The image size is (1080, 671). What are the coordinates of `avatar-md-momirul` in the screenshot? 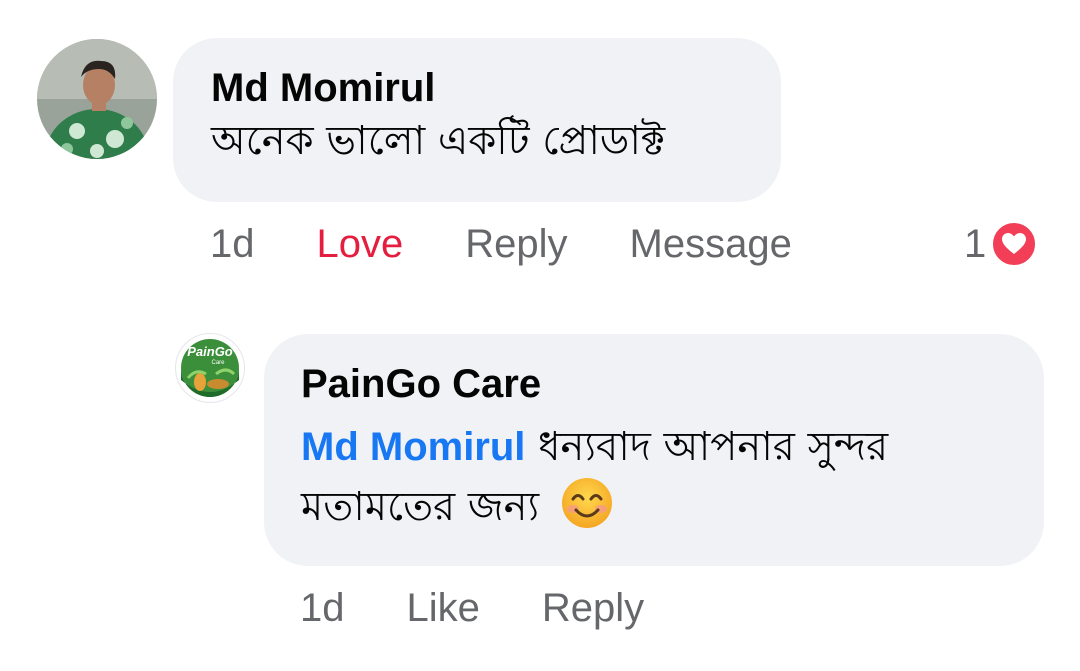 It's located at (97, 99).